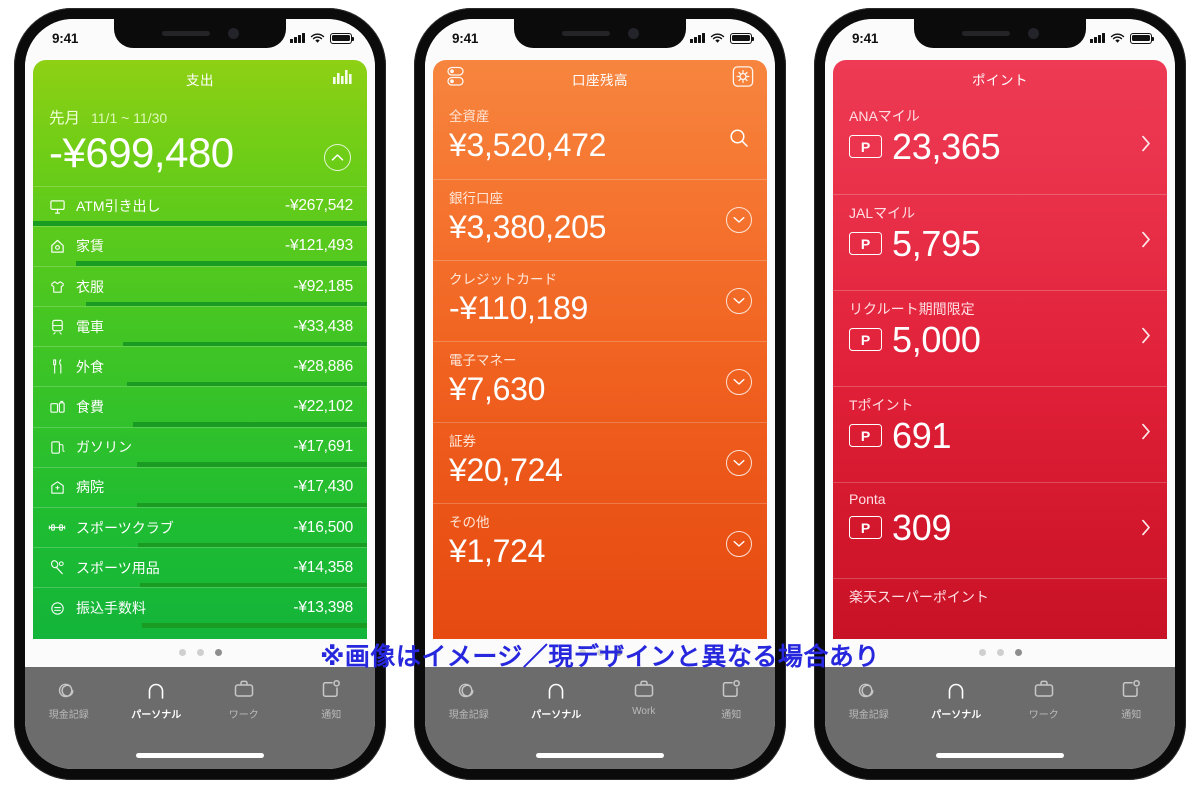 Image resolution: width=1200 pixels, height=787 pixels. What do you see at coordinates (1000, 146) in the screenshot?
I see `list-item: ANAマイル P 23,365` at bounding box center [1000, 146].